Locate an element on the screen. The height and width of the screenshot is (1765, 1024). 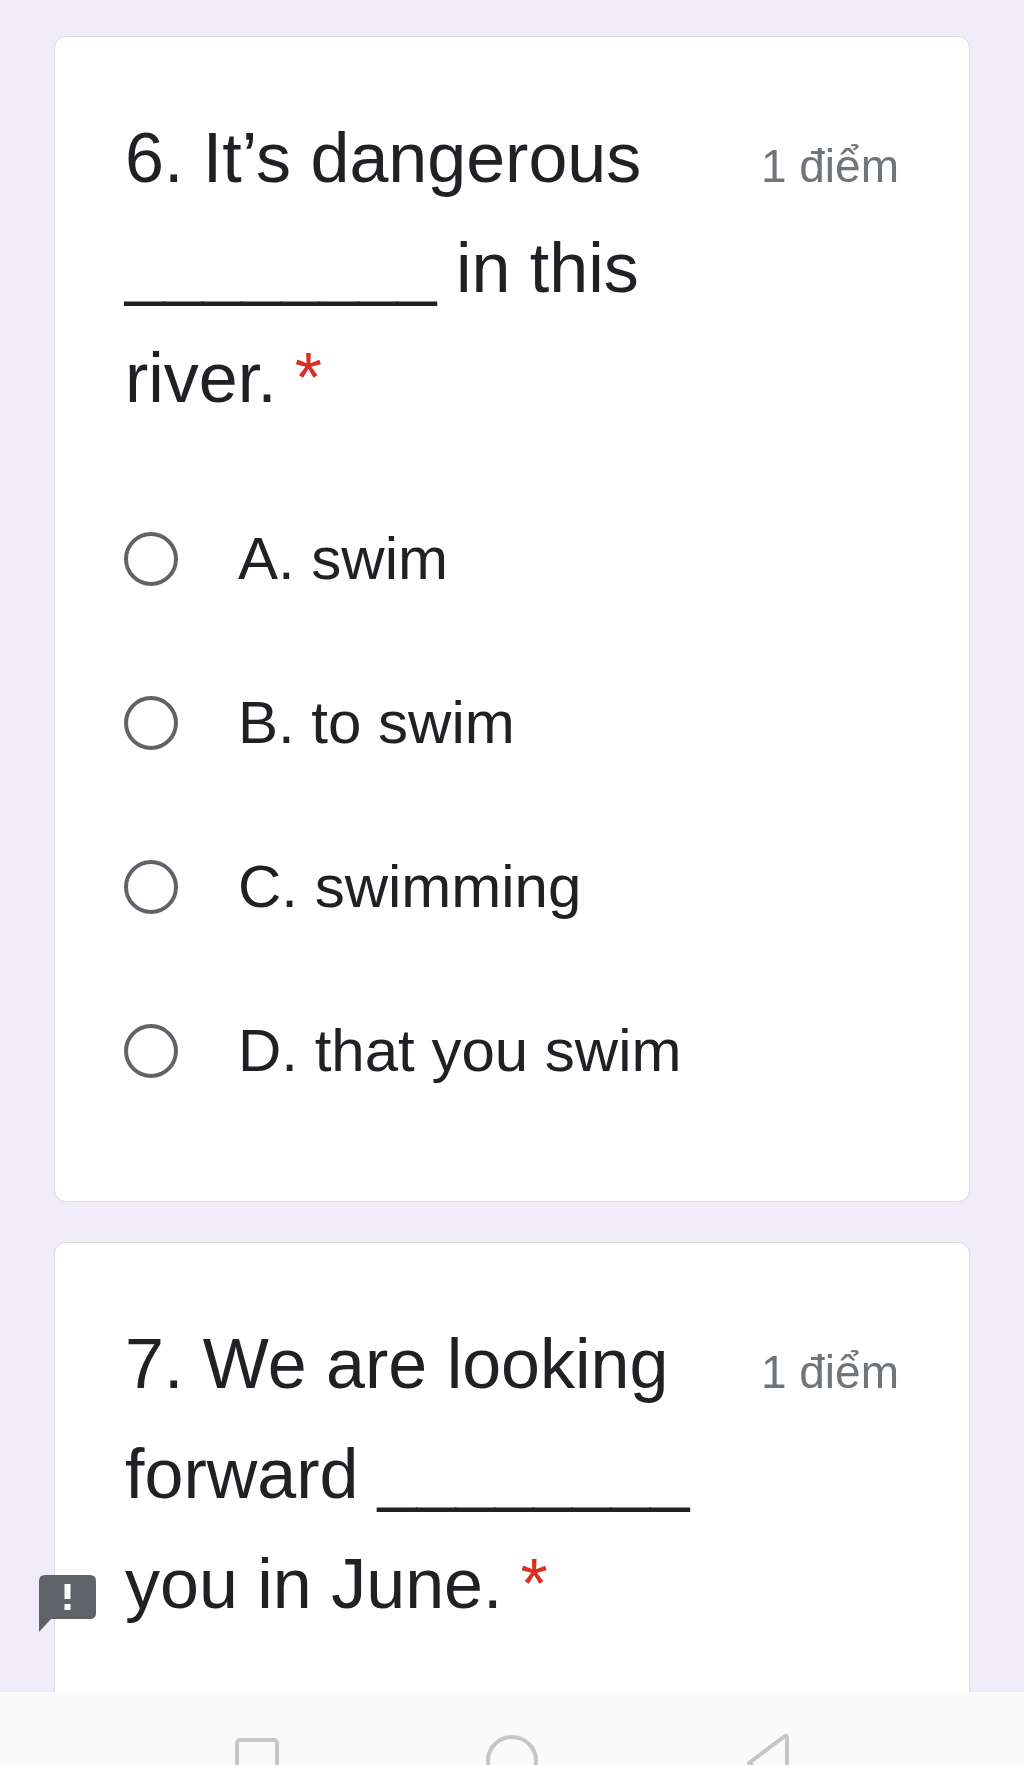
question-text: 7. We are looking forward ________ you in June. * is located at coordinates (408, 1474).